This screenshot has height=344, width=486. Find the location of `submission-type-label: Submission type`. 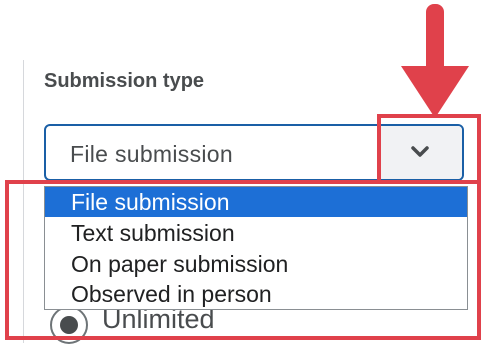

submission-type-label: Submission type is located at coordinates (124, 81).